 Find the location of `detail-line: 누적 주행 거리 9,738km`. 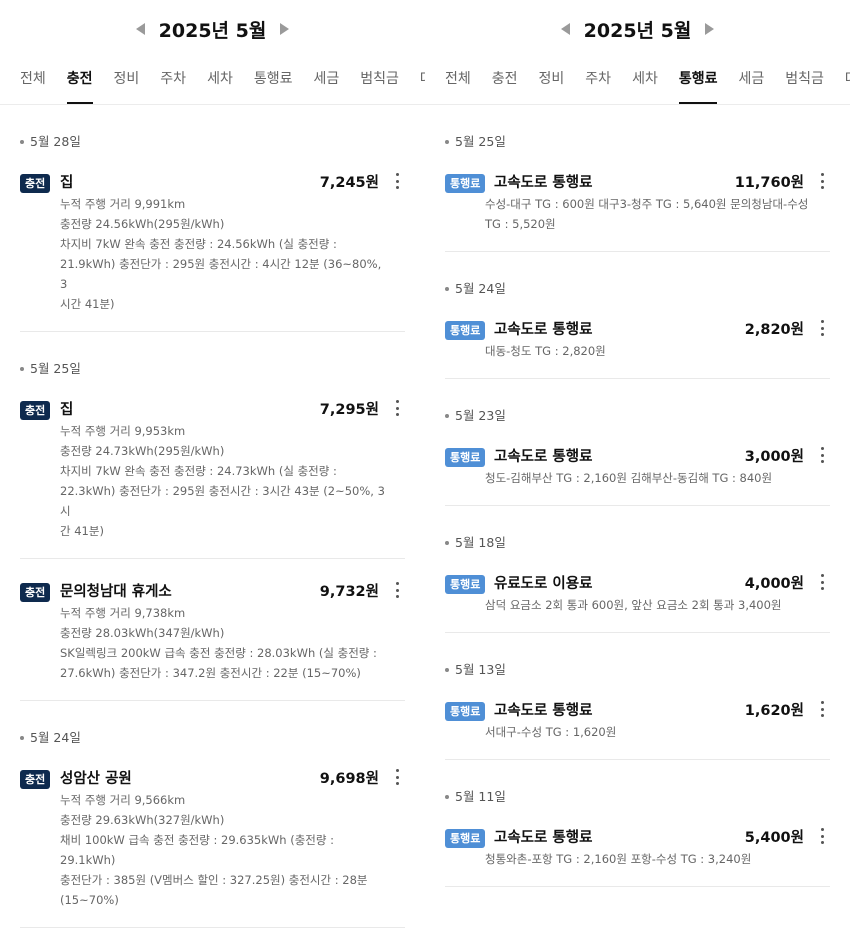

detail-line: 누적 주행 거리 9,738km is located at coordinates (123, 613).